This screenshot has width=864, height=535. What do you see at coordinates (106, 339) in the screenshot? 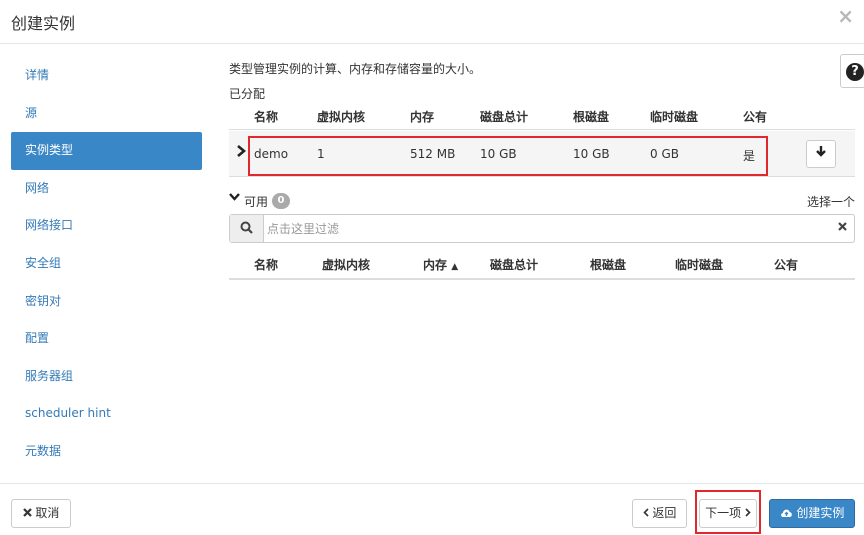
I see `sidebar-item-configuration: 配置` at bounding box center [106, 339].